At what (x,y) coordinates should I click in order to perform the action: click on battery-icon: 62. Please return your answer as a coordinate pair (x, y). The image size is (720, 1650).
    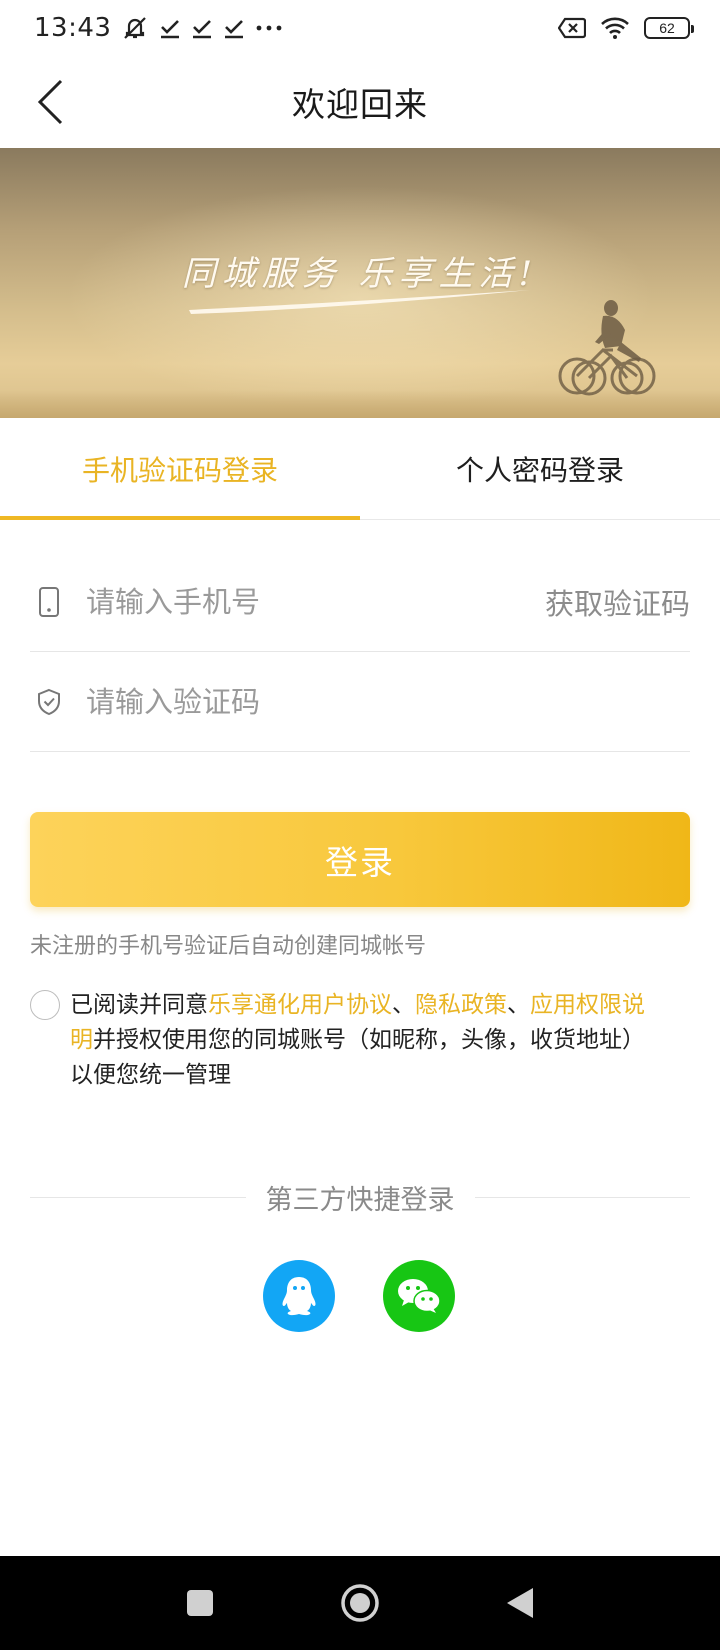
    Looking at the image, I should click on (669, 28).